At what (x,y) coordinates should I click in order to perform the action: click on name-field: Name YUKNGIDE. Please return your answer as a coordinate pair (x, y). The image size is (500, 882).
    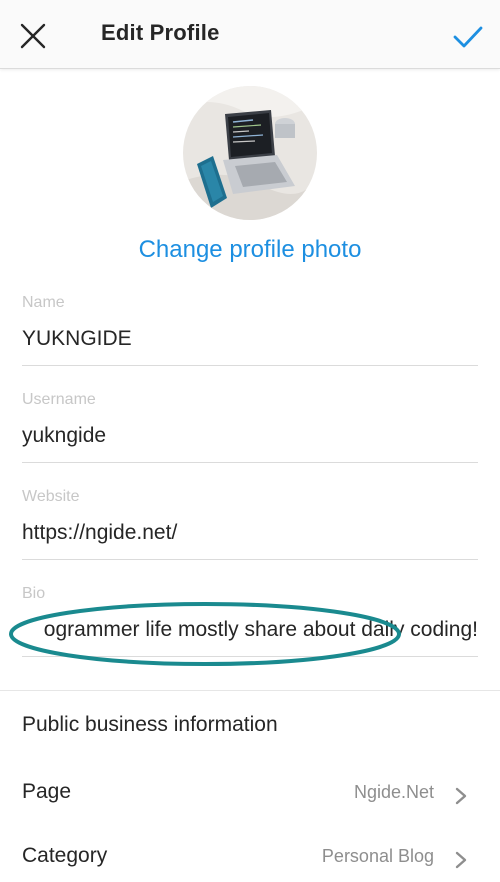
    Looking at the image, I should click on (250, 330).